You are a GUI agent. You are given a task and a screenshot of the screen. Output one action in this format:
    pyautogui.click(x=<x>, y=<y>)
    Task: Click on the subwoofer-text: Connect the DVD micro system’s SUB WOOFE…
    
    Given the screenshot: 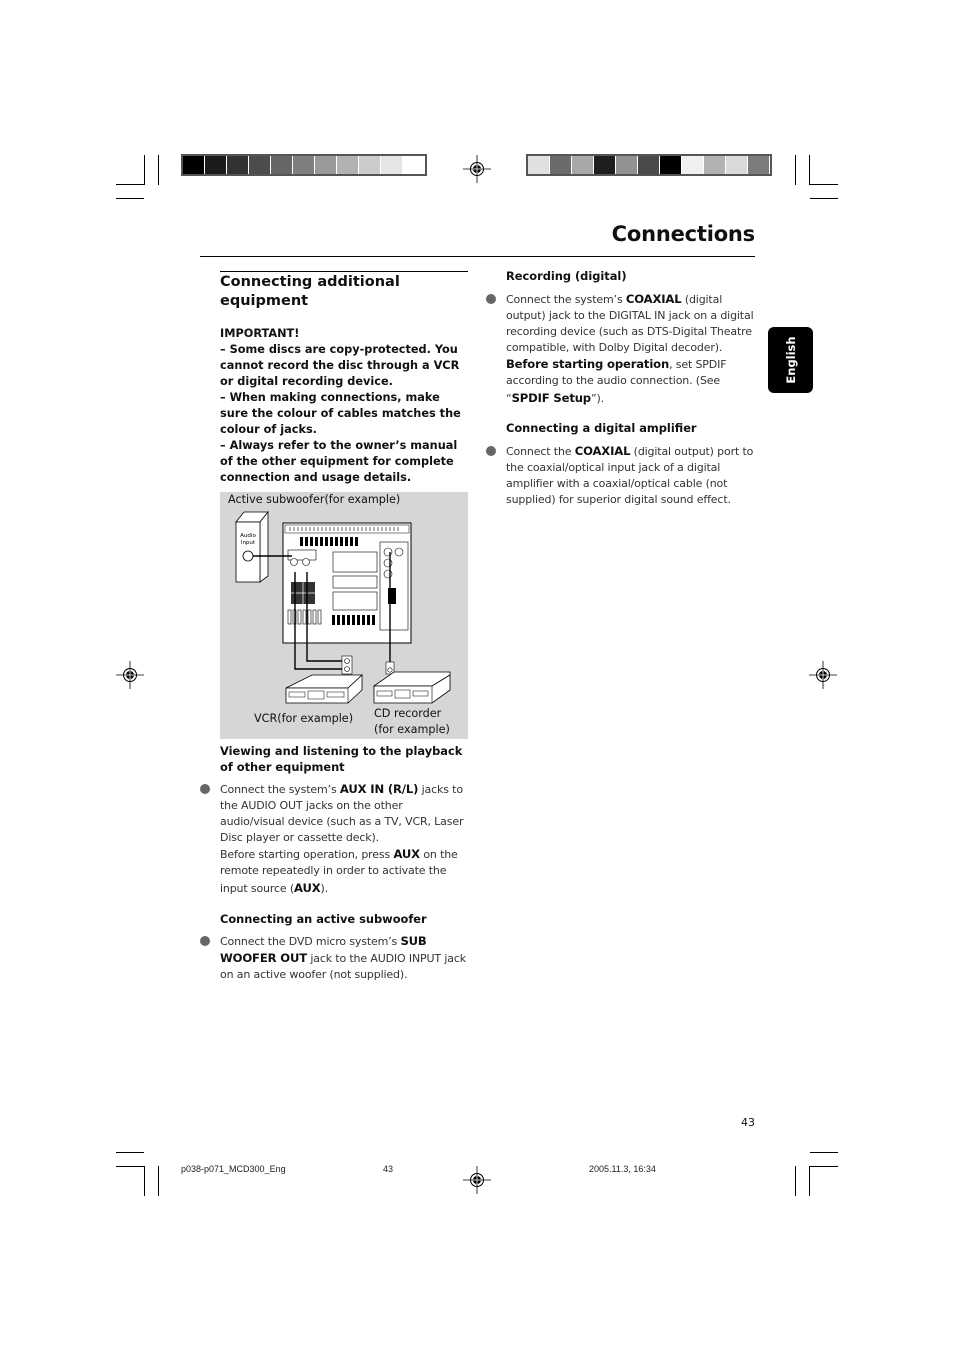 What is the action you would take?
    pyautogui.click(x=345, y=958)
    